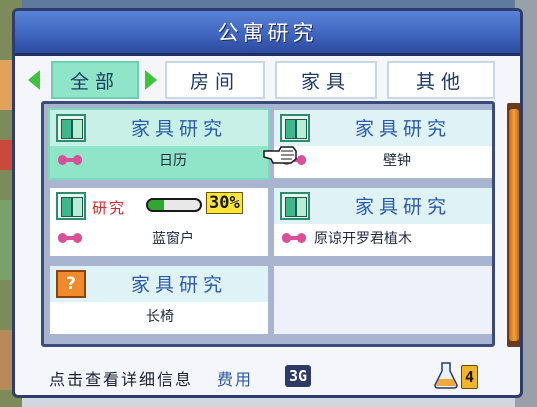  I want to click on research-progress-bar, so click(174, 205).